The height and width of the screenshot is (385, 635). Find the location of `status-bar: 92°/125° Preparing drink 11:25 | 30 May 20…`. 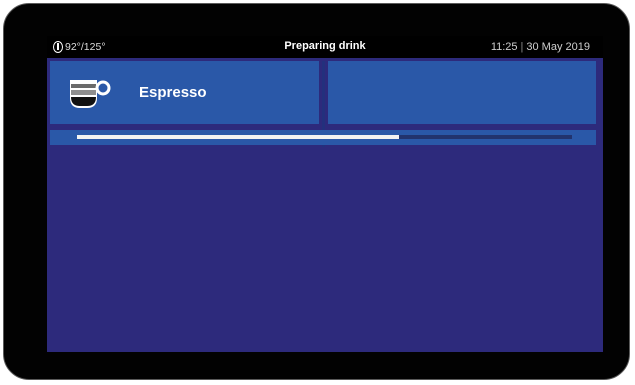

status-bar: 92°/125° Preparing drink 11:25 | 30 May 20… is located at coordinates (325, 47).